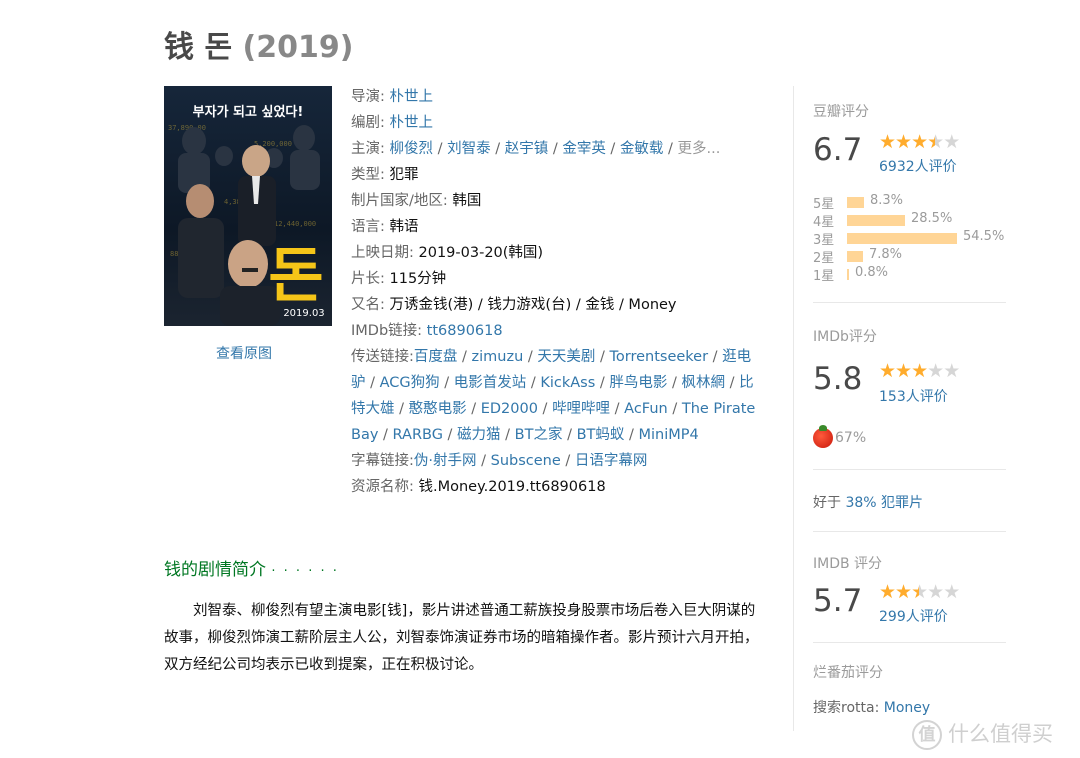  Describe the element at coordinates (884, 503) in the screenshot. I see `better-than-link: 38% 犯罪片` at that location.